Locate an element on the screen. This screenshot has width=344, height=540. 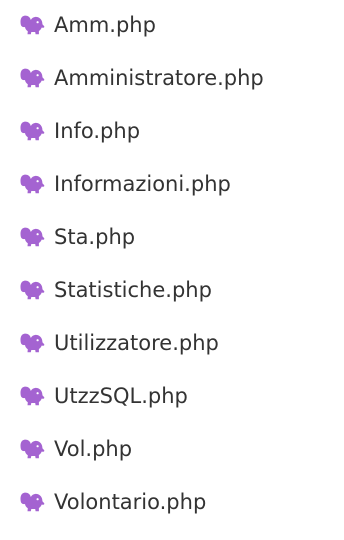
file-item-informazioni: Informazioni.php is located at coordinates (172, 184).